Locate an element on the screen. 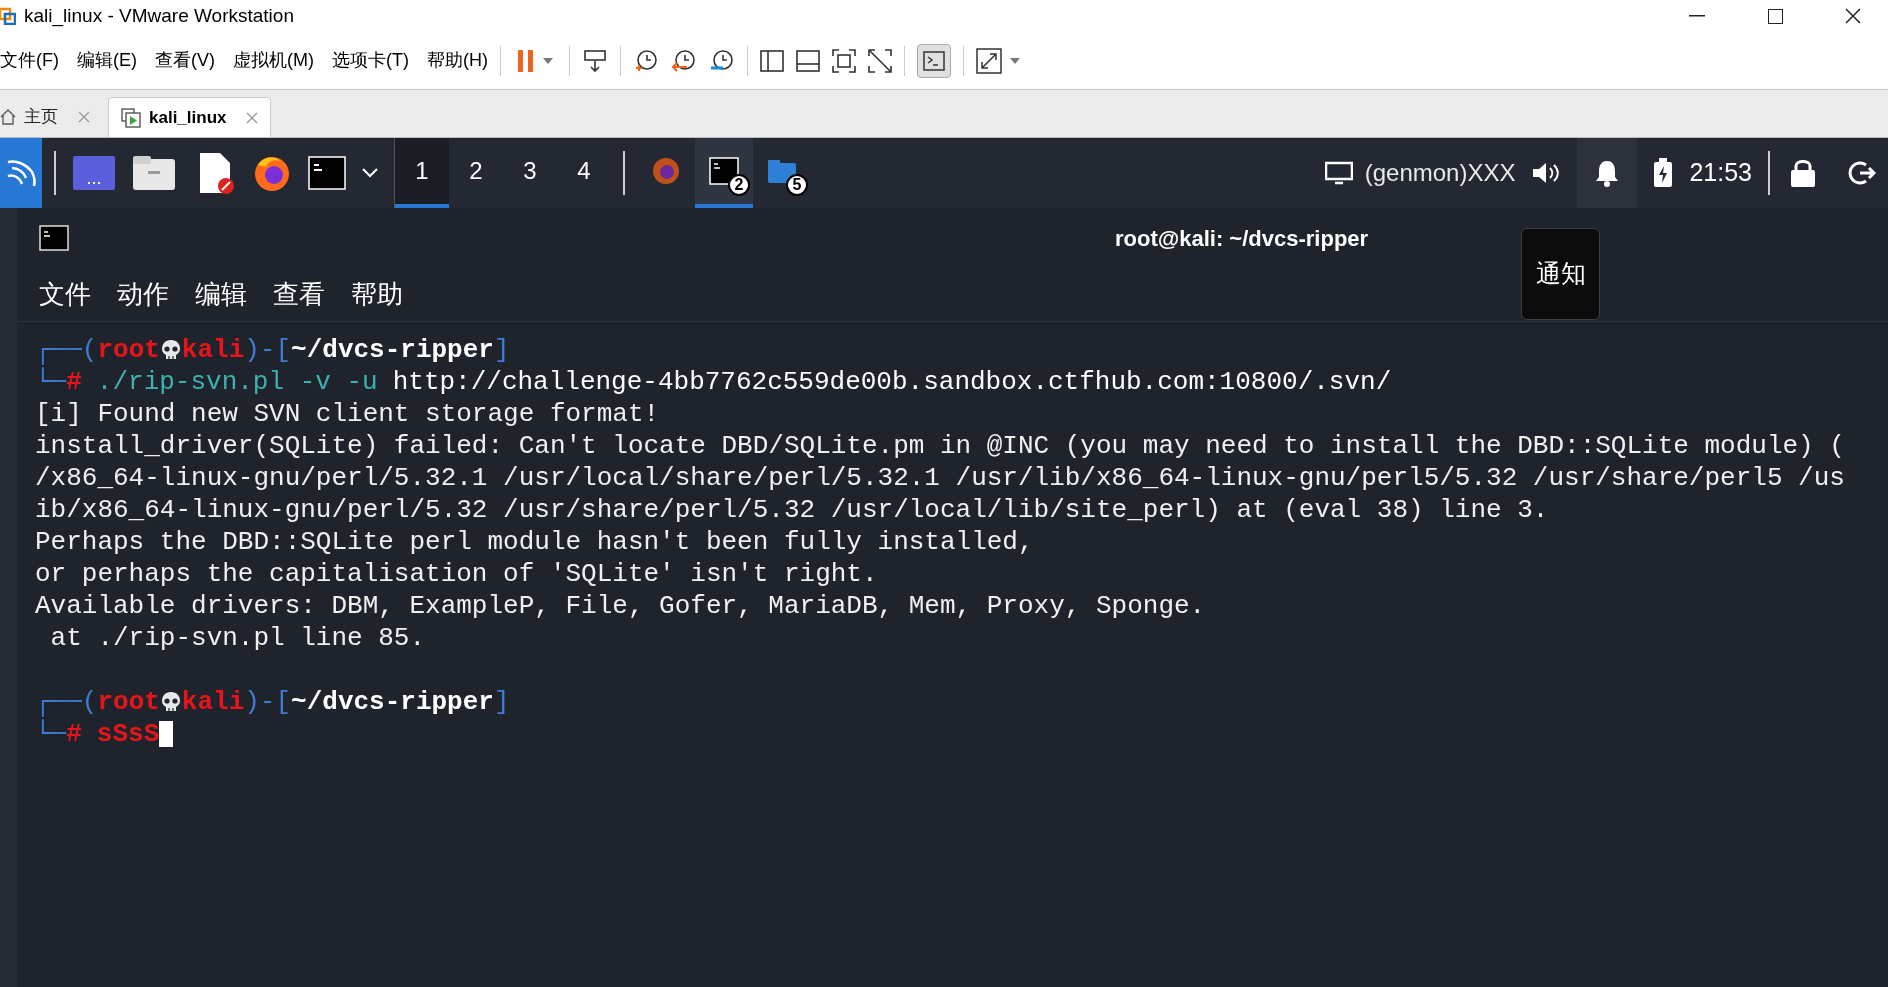 Image resolution: width=1888 pixels, height=987 pixels. menu-item: 查看(V) is located at coordinates (185, 60).